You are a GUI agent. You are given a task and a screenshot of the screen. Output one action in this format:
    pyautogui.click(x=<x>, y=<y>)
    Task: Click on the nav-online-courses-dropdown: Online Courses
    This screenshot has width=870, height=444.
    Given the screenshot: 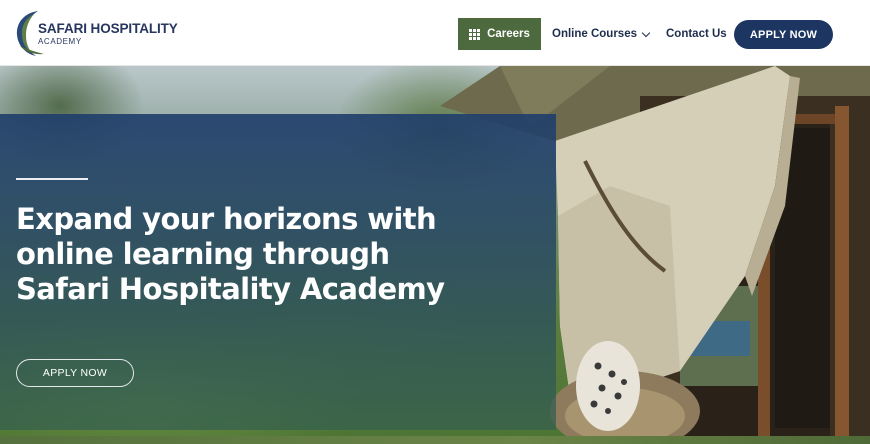 What is the action you would take?
    pyautogui.click(x=601, y=34)
    